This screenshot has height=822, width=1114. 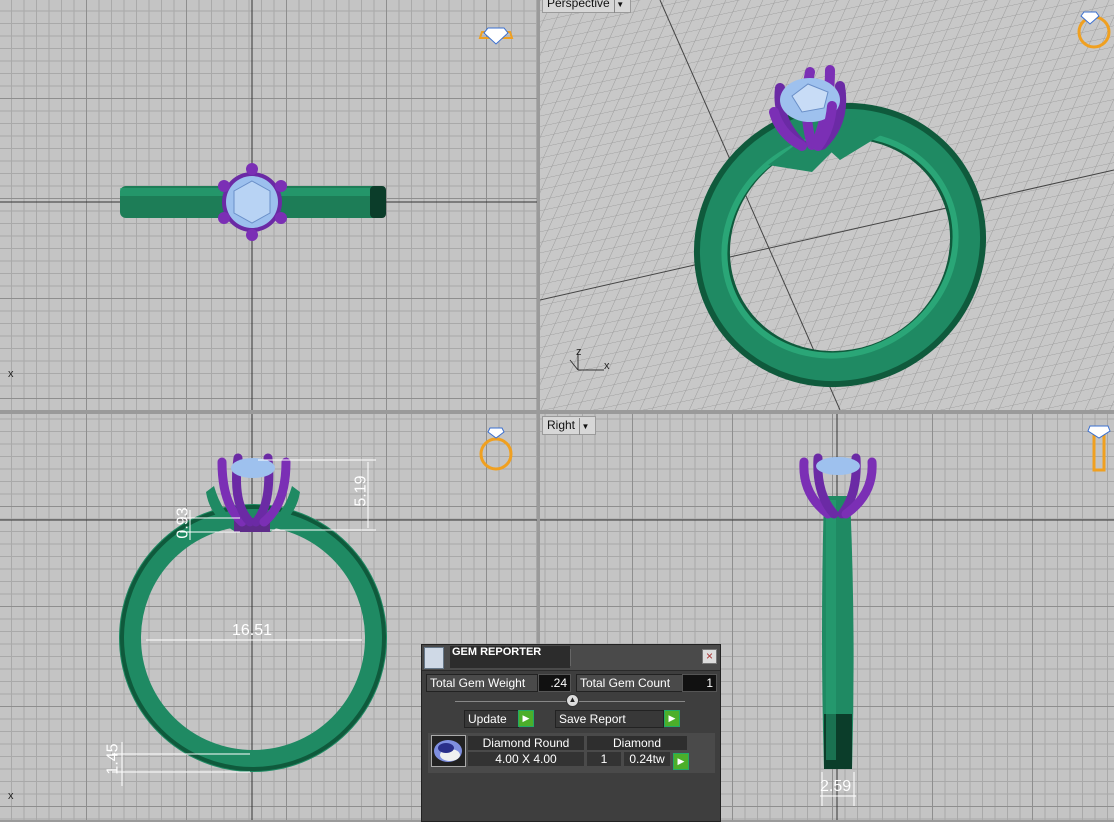 I want to click on table-cell-weight: 0.24tw, so click(x=647, y=759).